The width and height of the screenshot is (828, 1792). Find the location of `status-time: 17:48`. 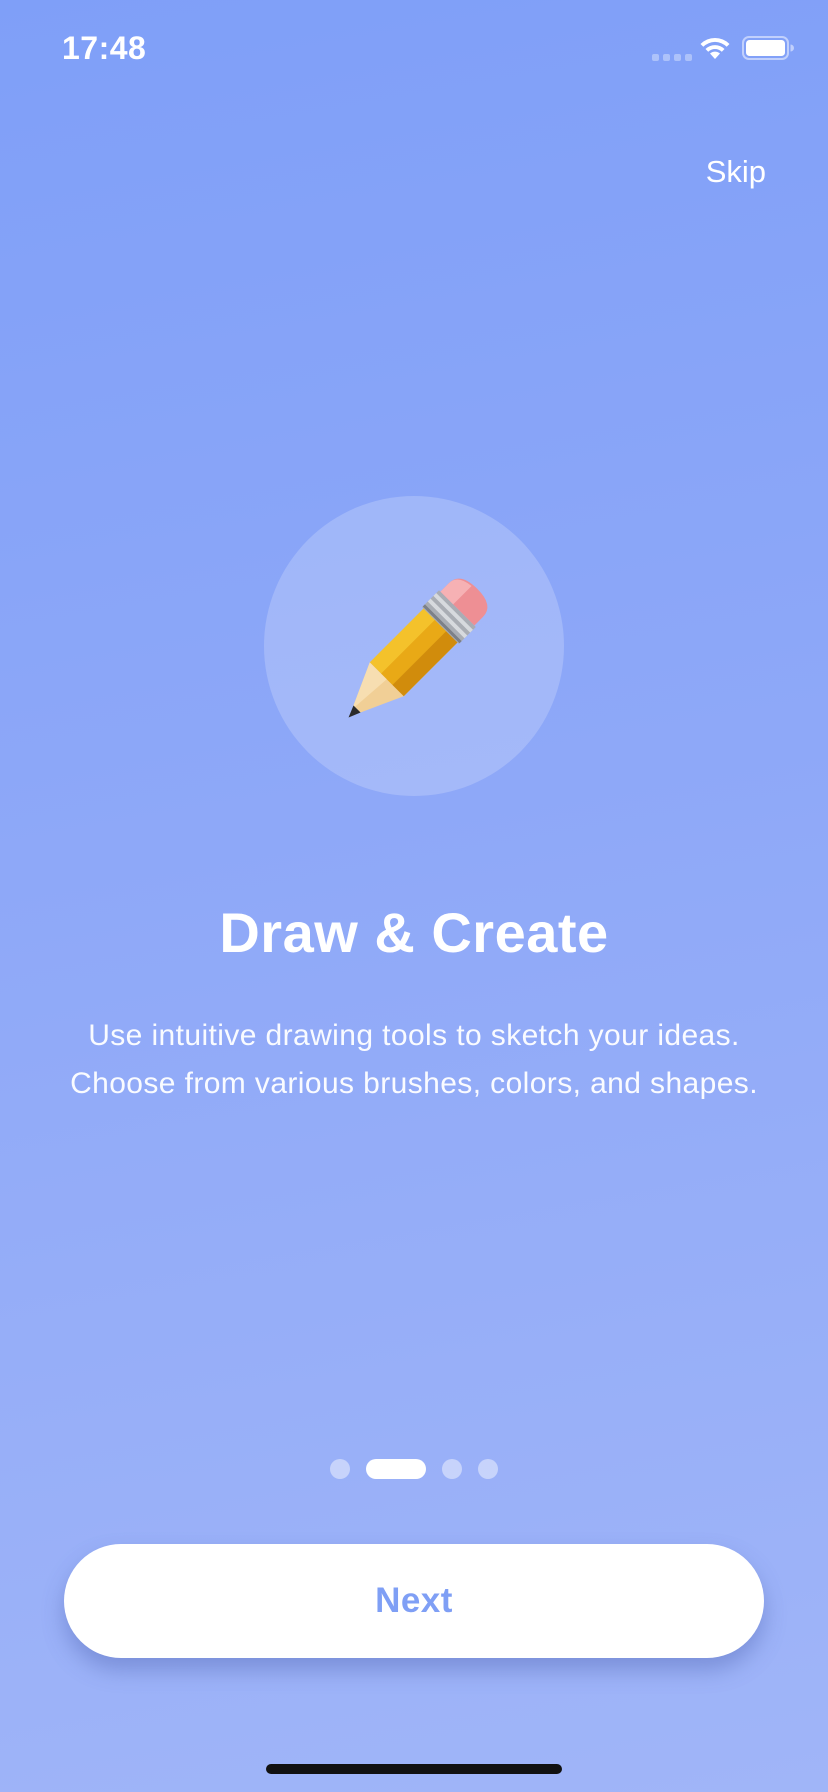

status-time: 17:48 is located at coordinates (104, 48).